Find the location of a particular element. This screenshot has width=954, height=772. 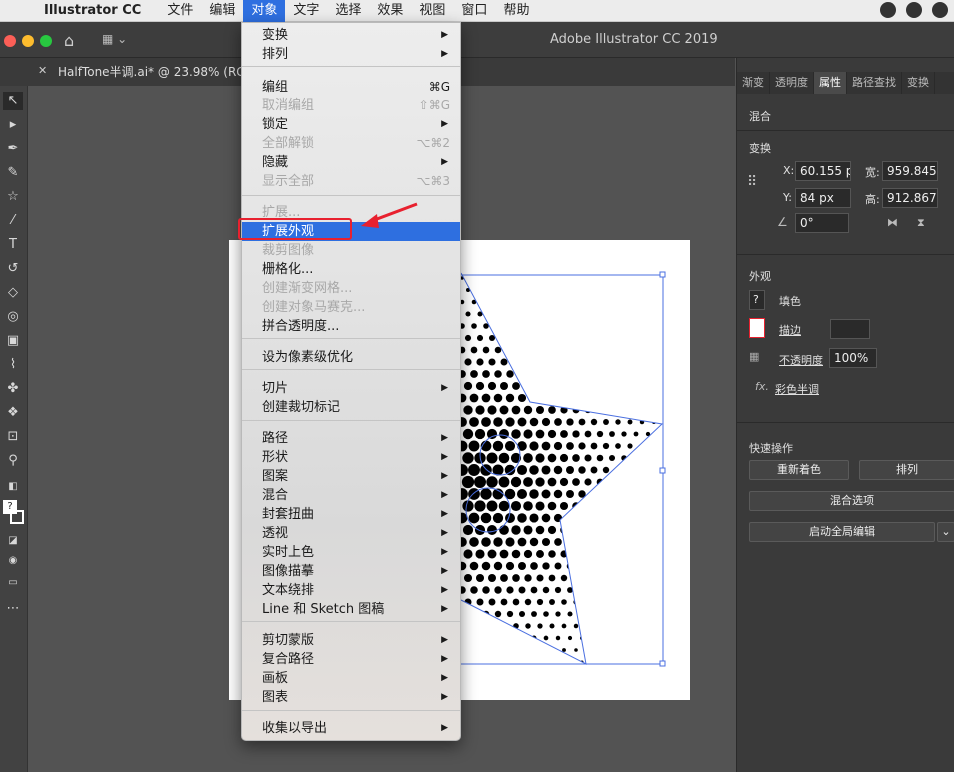

menu-item: 设为像素级优化 is located at coordinates (351, 357).